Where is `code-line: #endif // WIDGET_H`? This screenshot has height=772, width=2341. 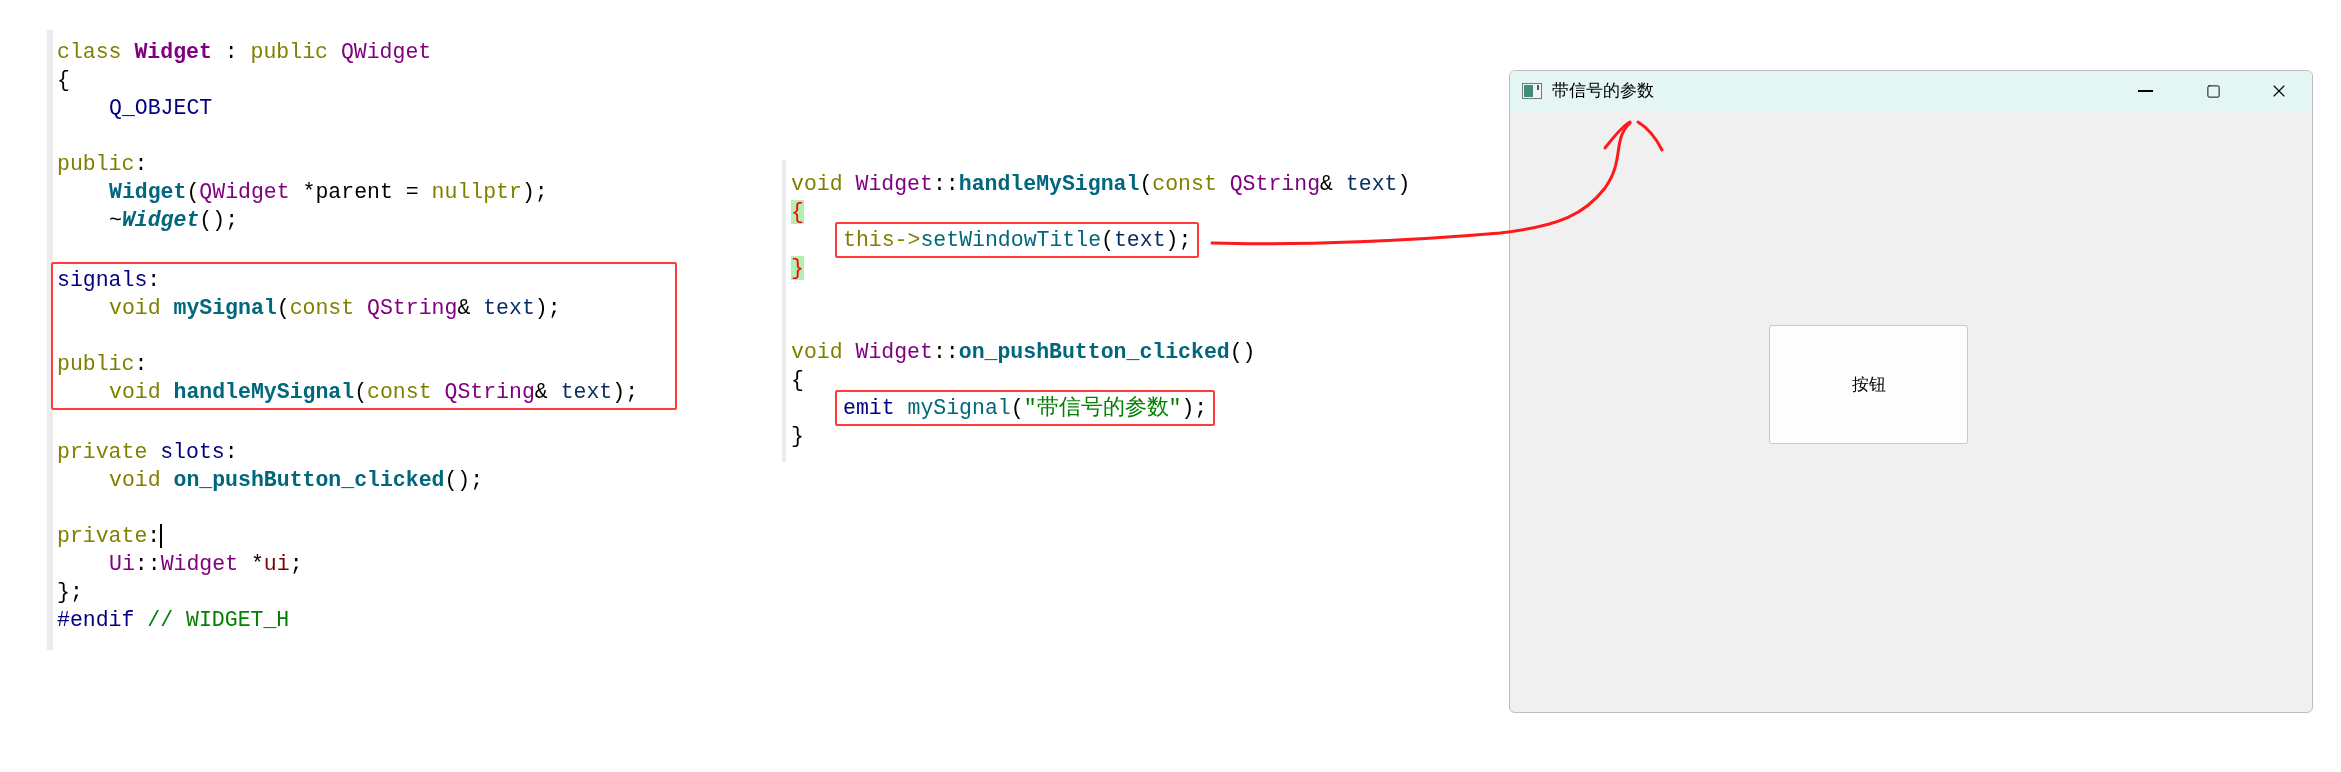 code-line: #endif // WIDGET_H is located at coordinates (173, 620).